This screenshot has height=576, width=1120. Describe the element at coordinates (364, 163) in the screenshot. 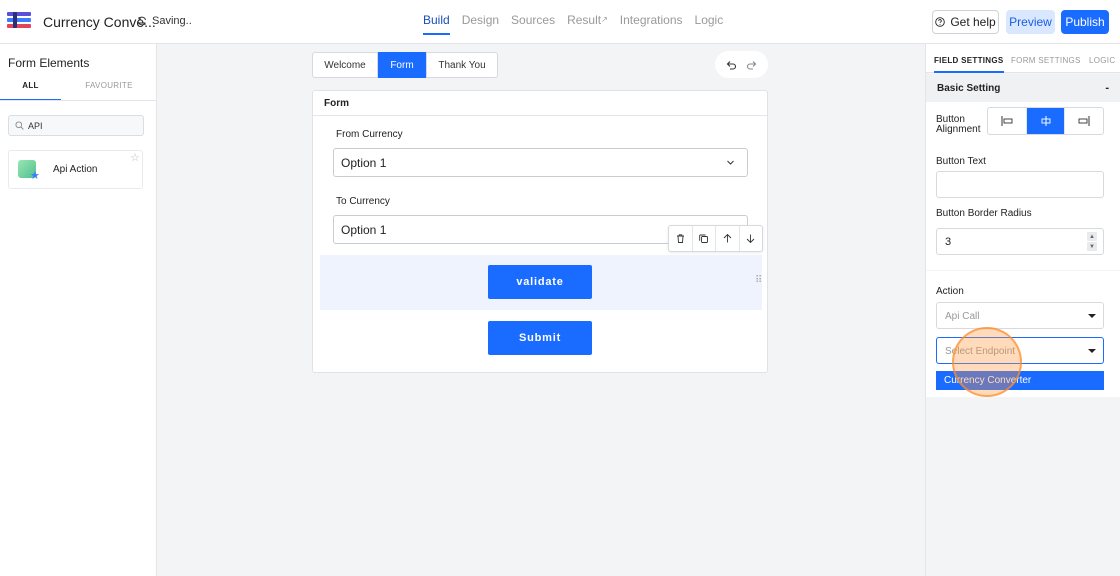

I see `from-currency-value: Option 1` at that location.